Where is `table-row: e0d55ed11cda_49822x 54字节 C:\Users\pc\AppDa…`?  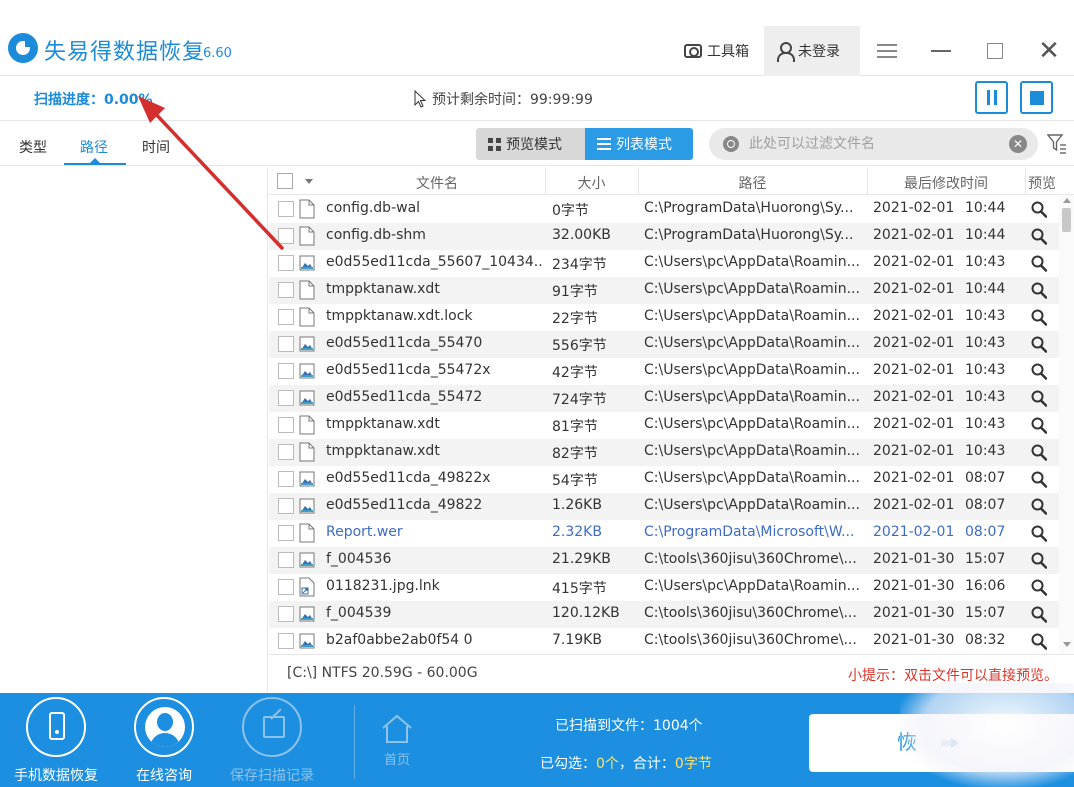
table-row: e0d55ed11cda_49822x 54字节 C:\Users\pc\AppDa… is located at coordinates (664, 479).